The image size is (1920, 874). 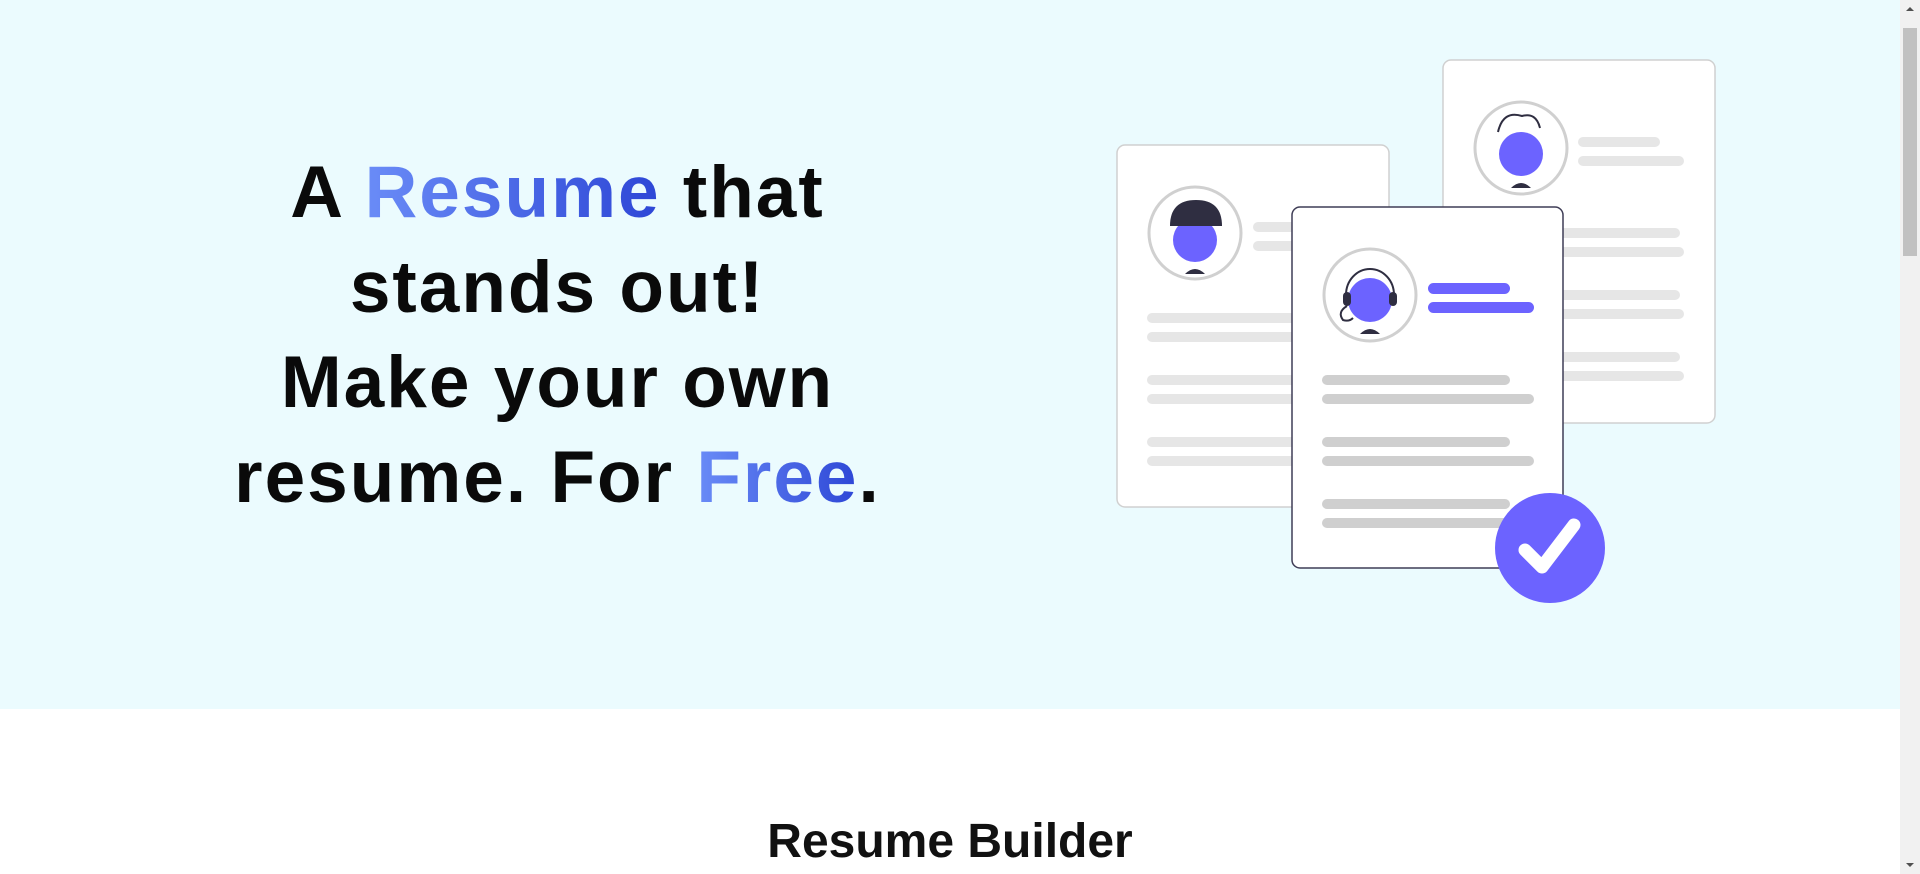 What do you see at coordinates (1910, 142) in the screenshot?
I see `scrollbar-thumb` at bounding box center [1910, 142].